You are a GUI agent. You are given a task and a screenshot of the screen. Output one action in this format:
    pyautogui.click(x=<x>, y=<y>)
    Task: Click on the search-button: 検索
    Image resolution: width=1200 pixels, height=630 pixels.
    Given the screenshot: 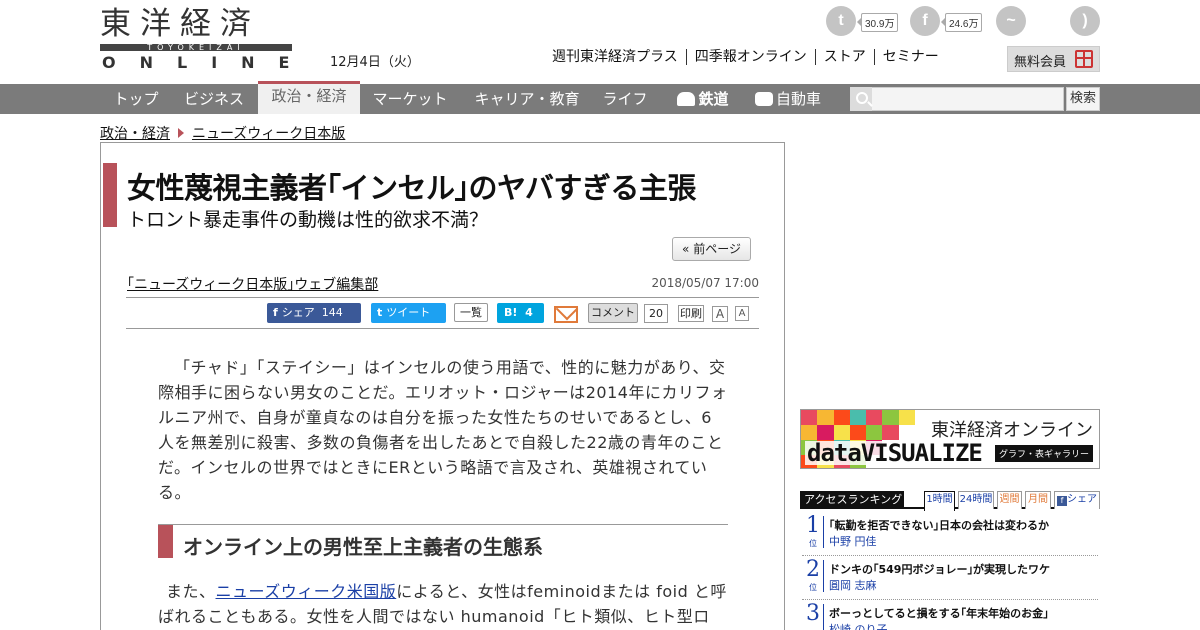 What is the action you would take?
    pyautogui.click(x=1083, y=99)
    